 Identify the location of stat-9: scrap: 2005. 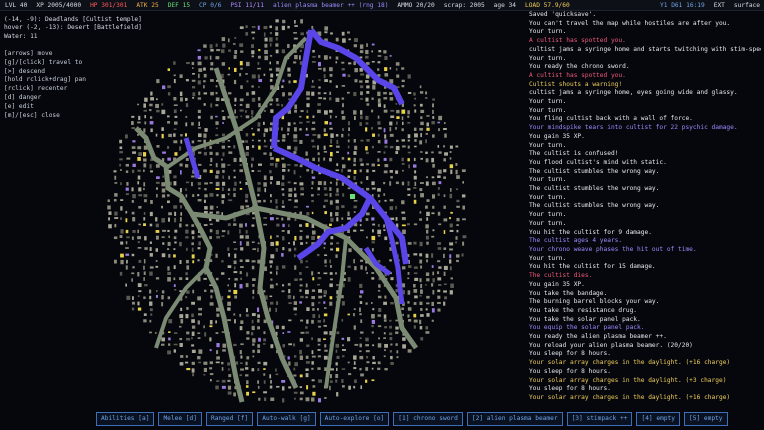
(464, 5).